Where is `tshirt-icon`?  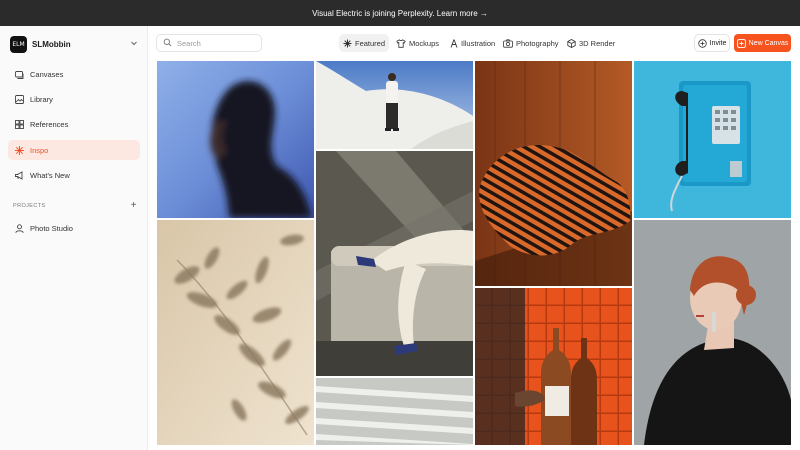 tshirt-icon is located at coordinates (401, 43).